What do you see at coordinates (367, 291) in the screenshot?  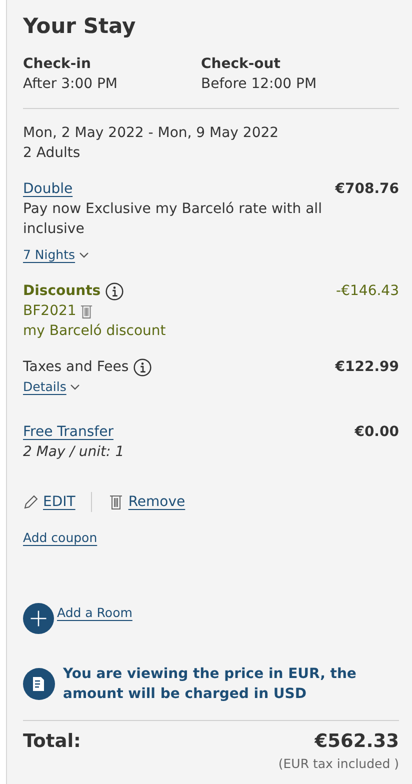 I see `discount-amount: -€146.43` at bounding box center [367, 291].